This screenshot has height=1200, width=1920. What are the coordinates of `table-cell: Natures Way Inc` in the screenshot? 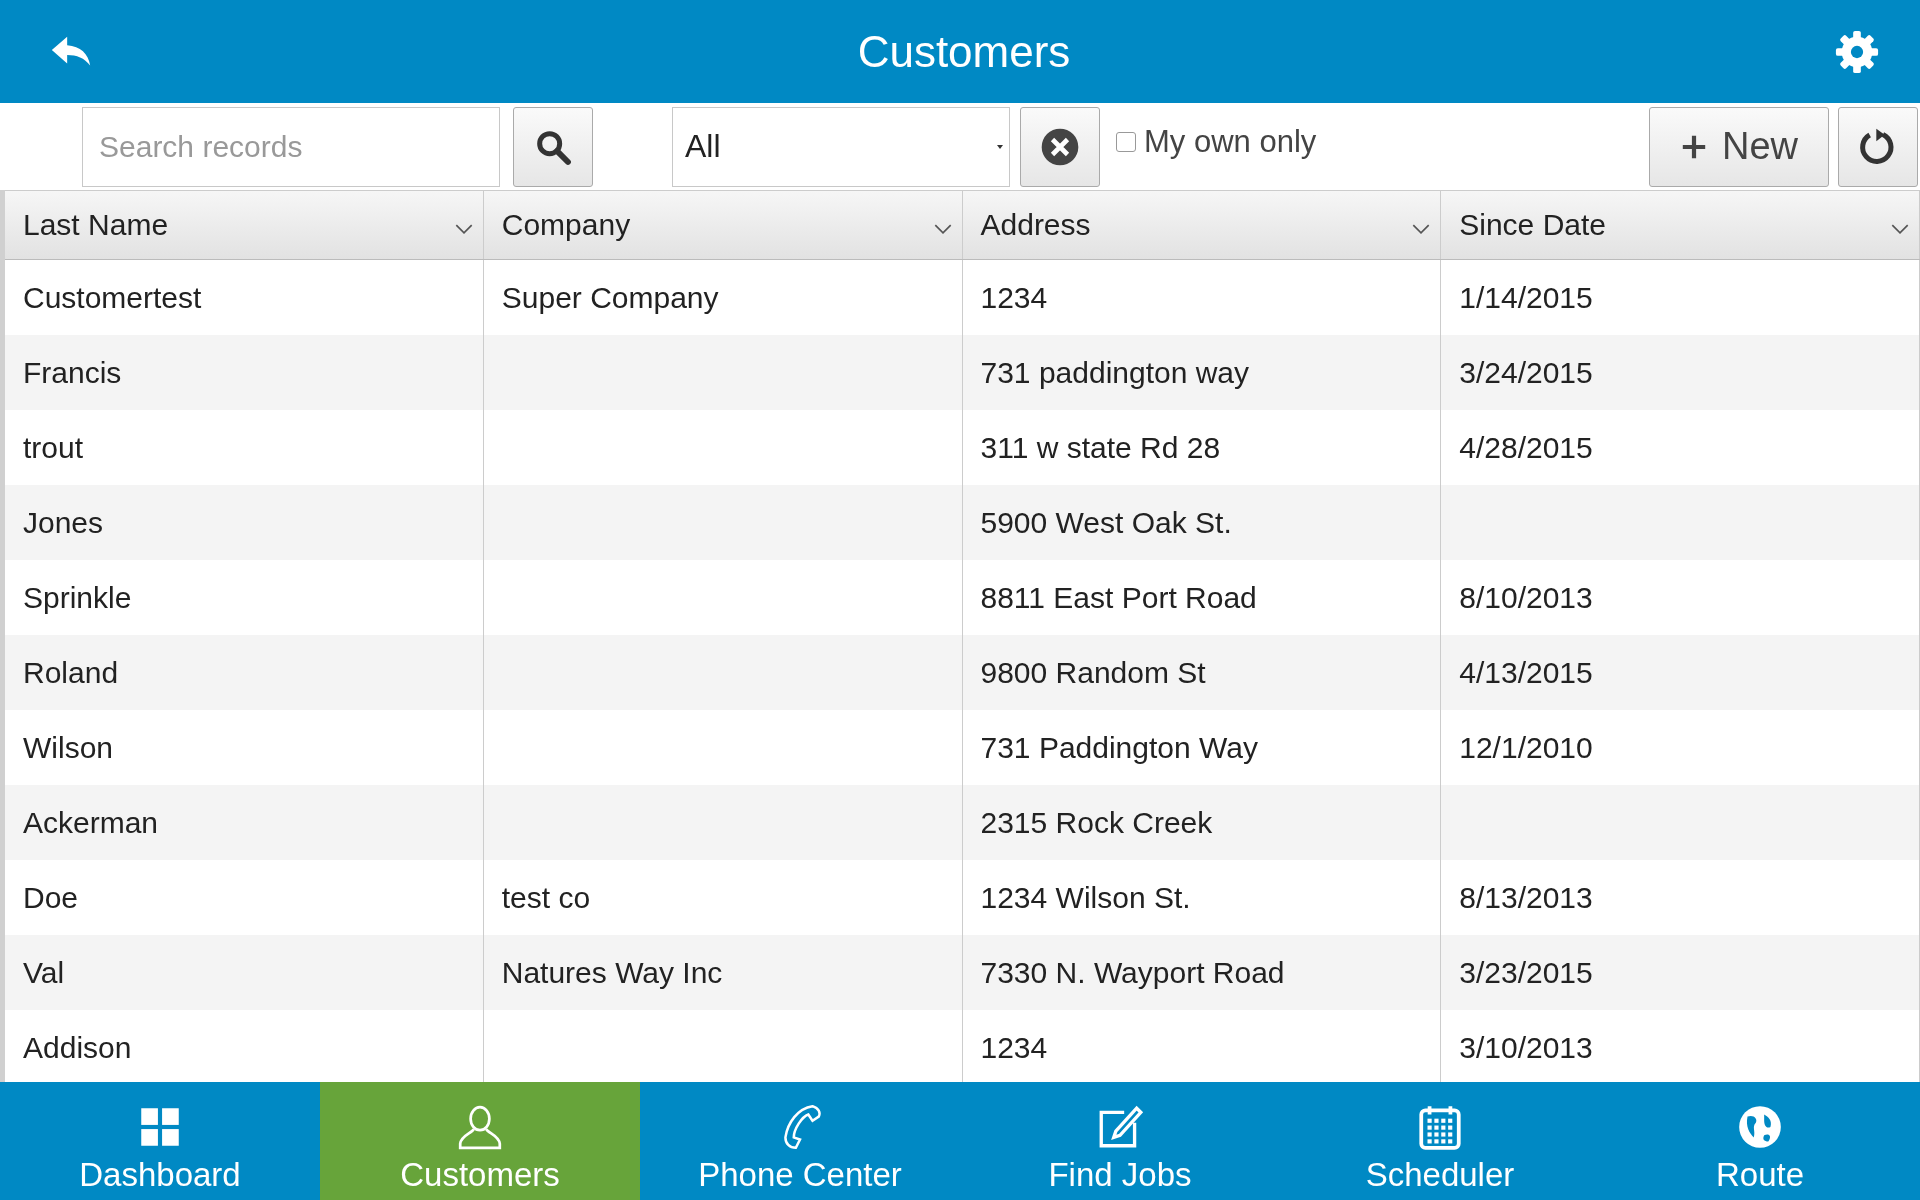 It's located at (612, 972).